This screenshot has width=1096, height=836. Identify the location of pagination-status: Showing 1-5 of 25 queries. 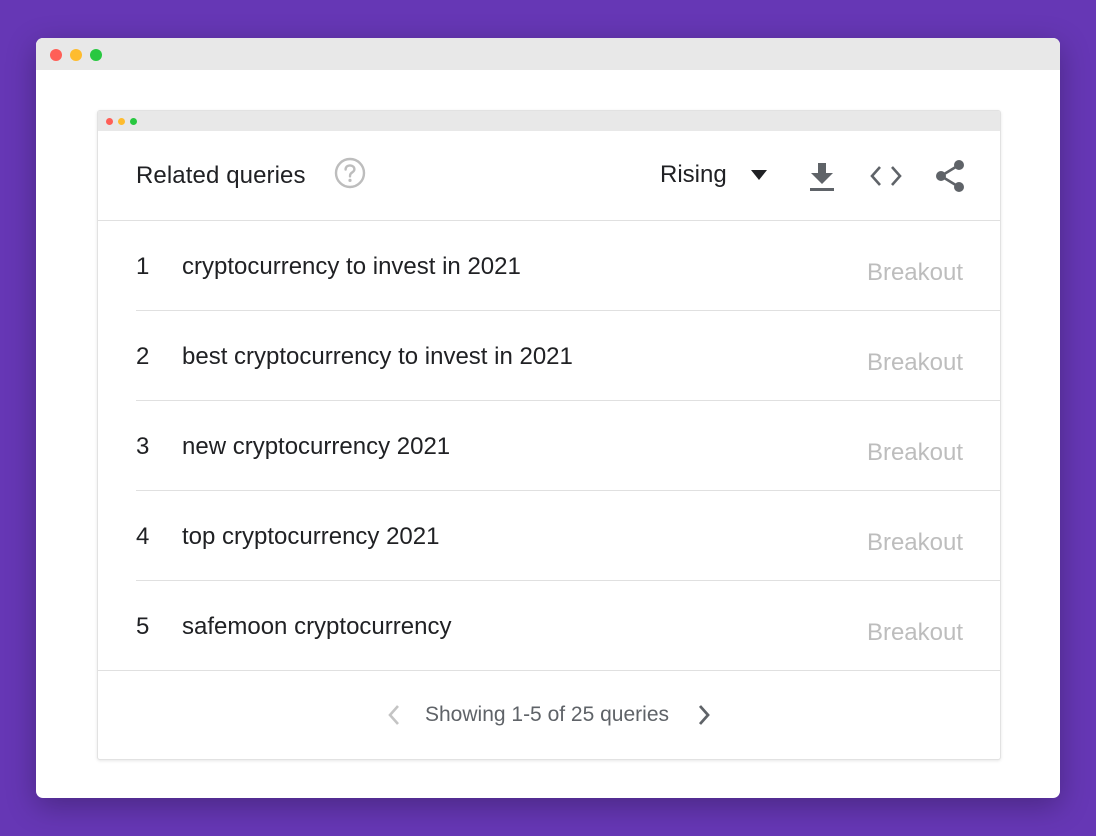
(547, 714).